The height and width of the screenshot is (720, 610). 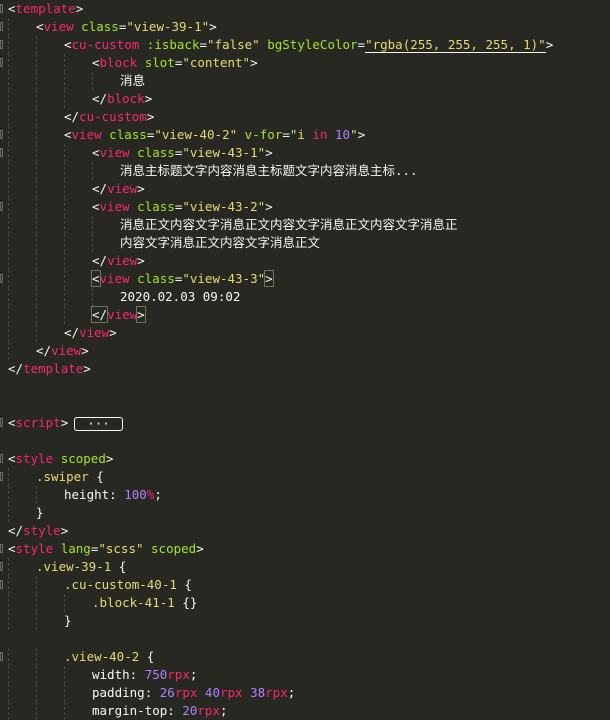 What do you see at coordinates (305, 369) in the screenshot?
I see `code-line: </template>` at bounding box center [305, 369].